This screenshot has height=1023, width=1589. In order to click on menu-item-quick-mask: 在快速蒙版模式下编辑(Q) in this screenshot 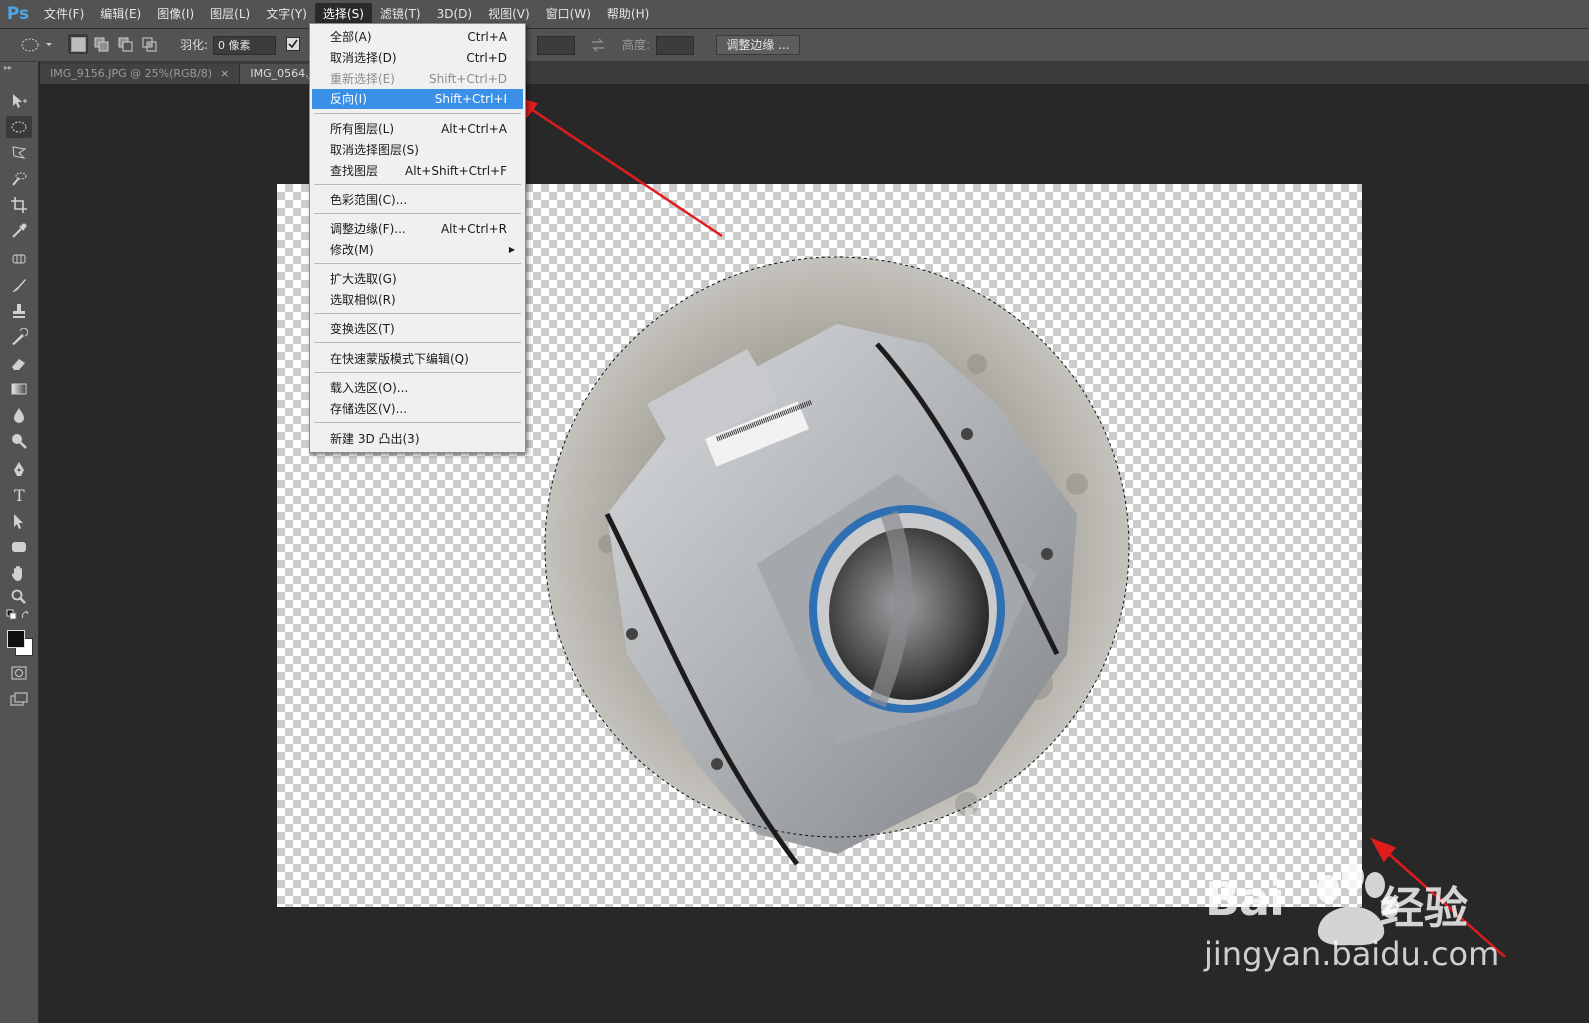, I will do `click(417, 359)`.